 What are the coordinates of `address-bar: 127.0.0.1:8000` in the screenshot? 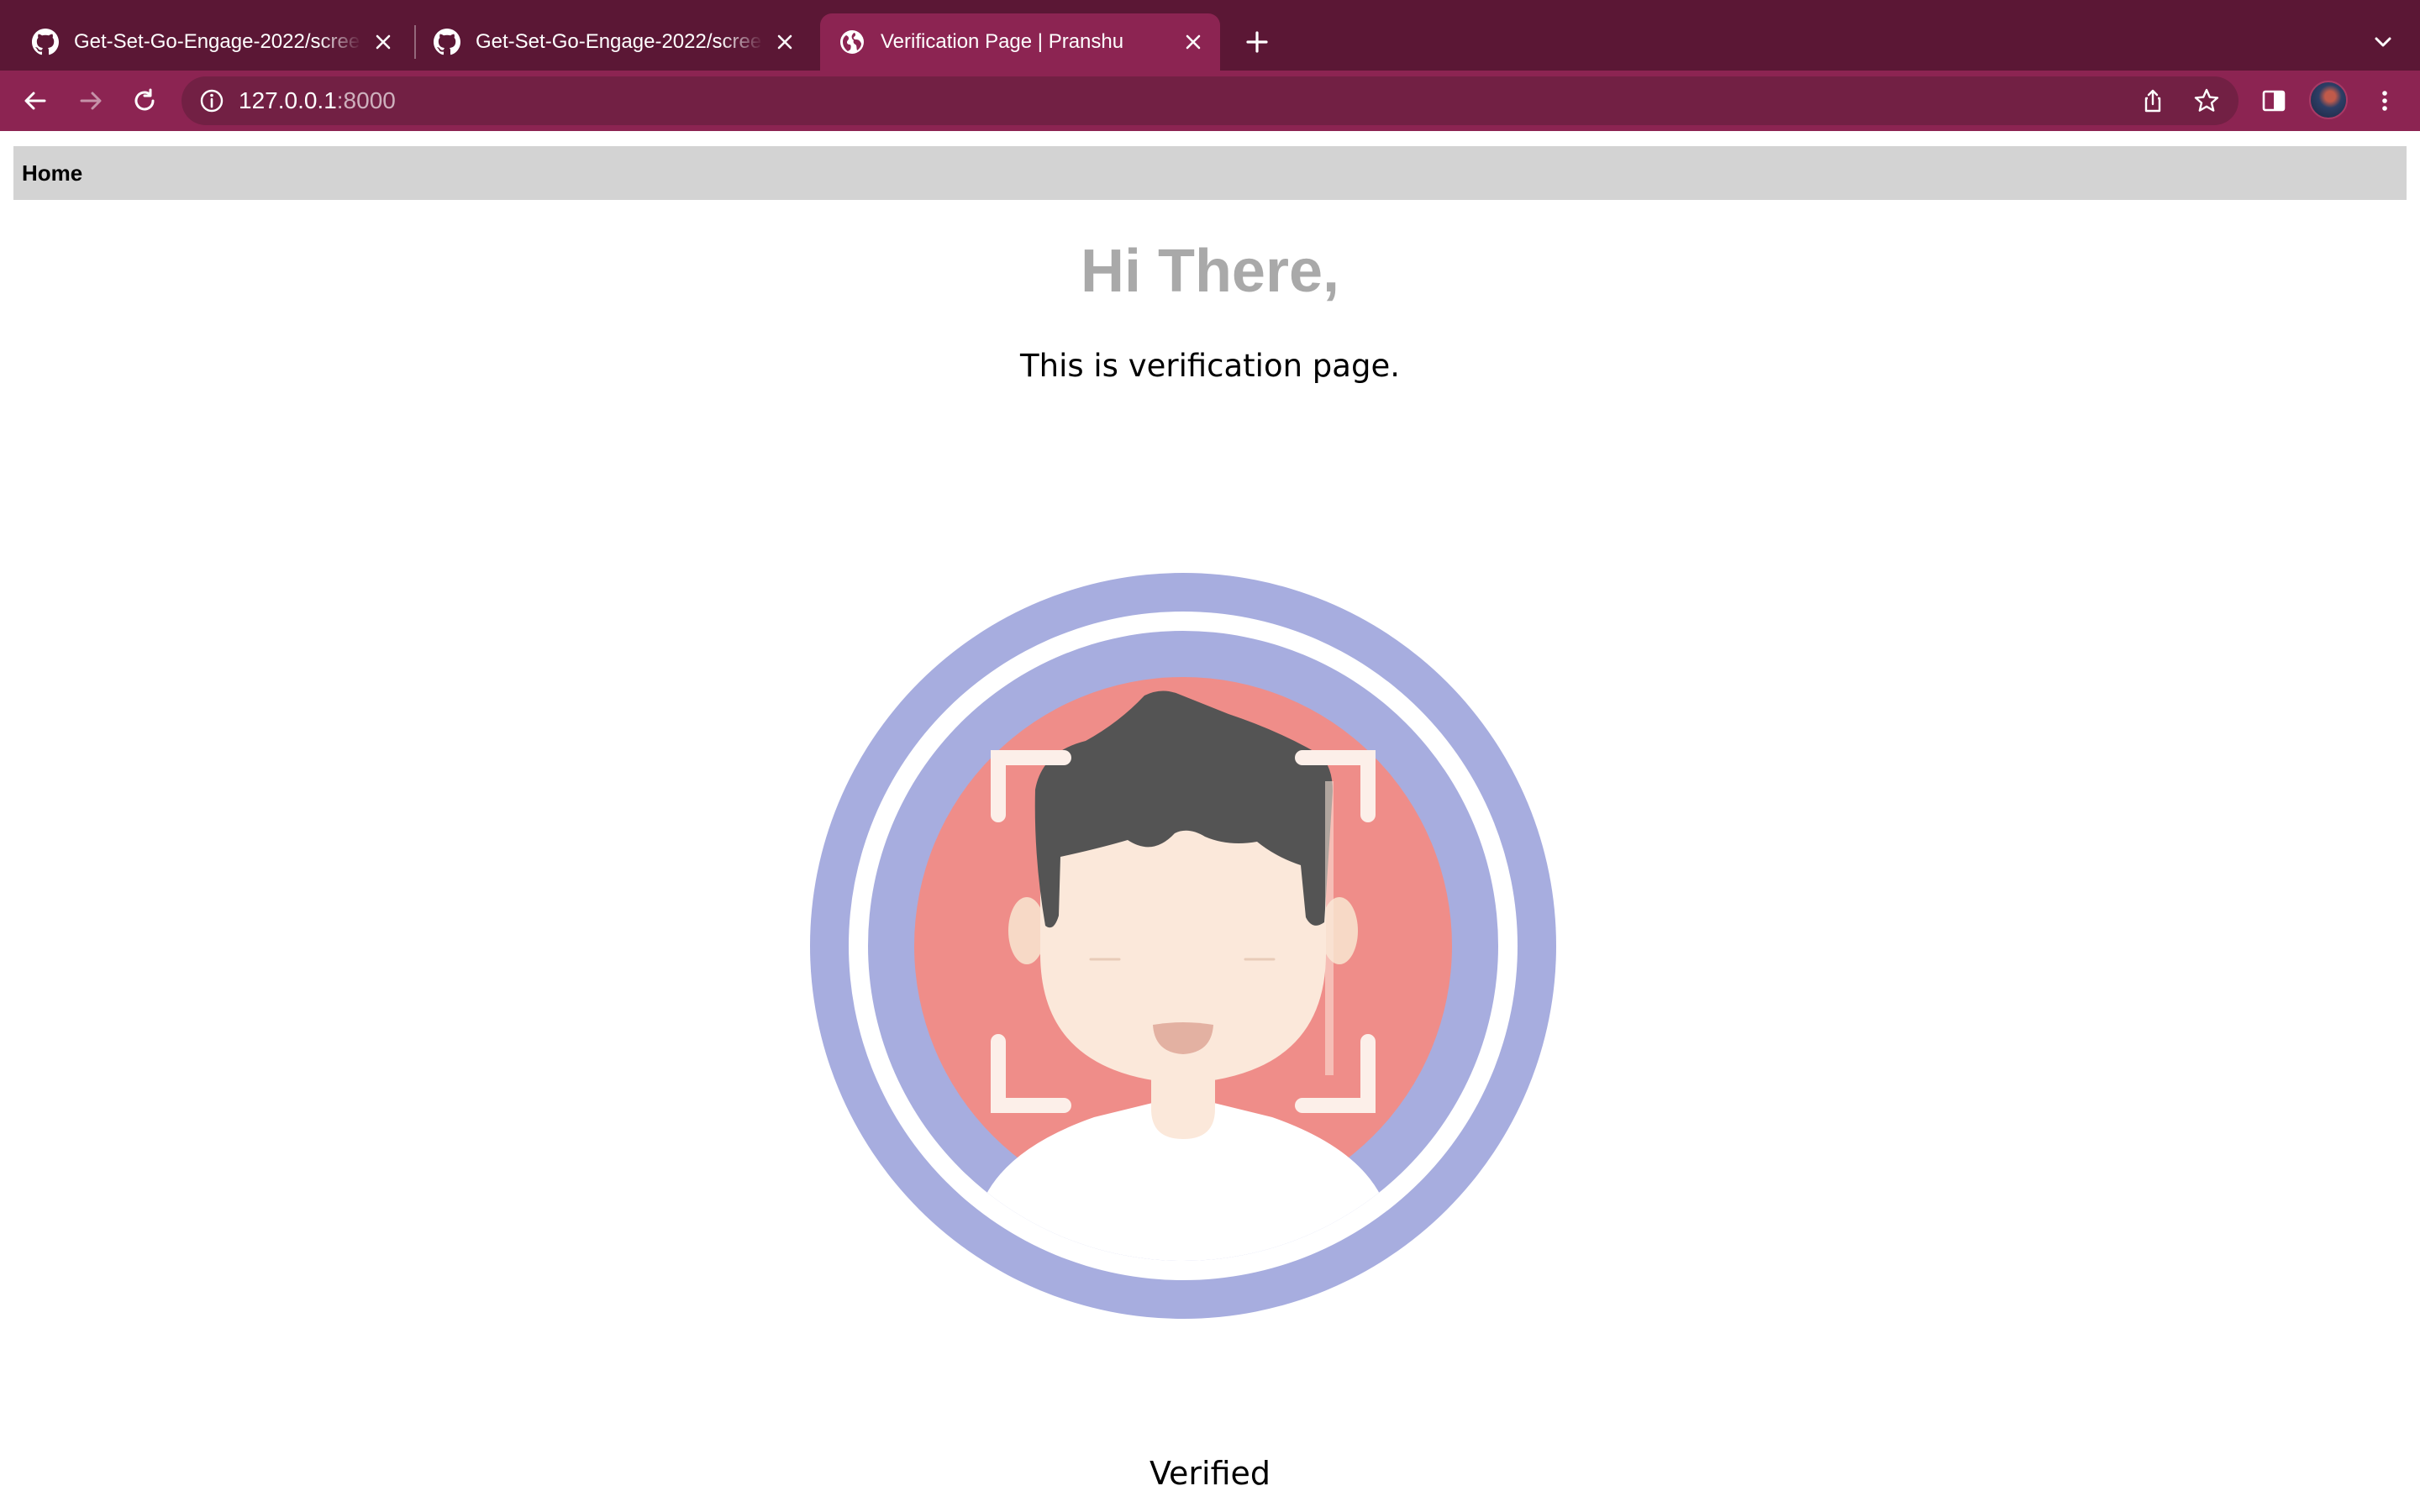 It's located at (1210, 100).